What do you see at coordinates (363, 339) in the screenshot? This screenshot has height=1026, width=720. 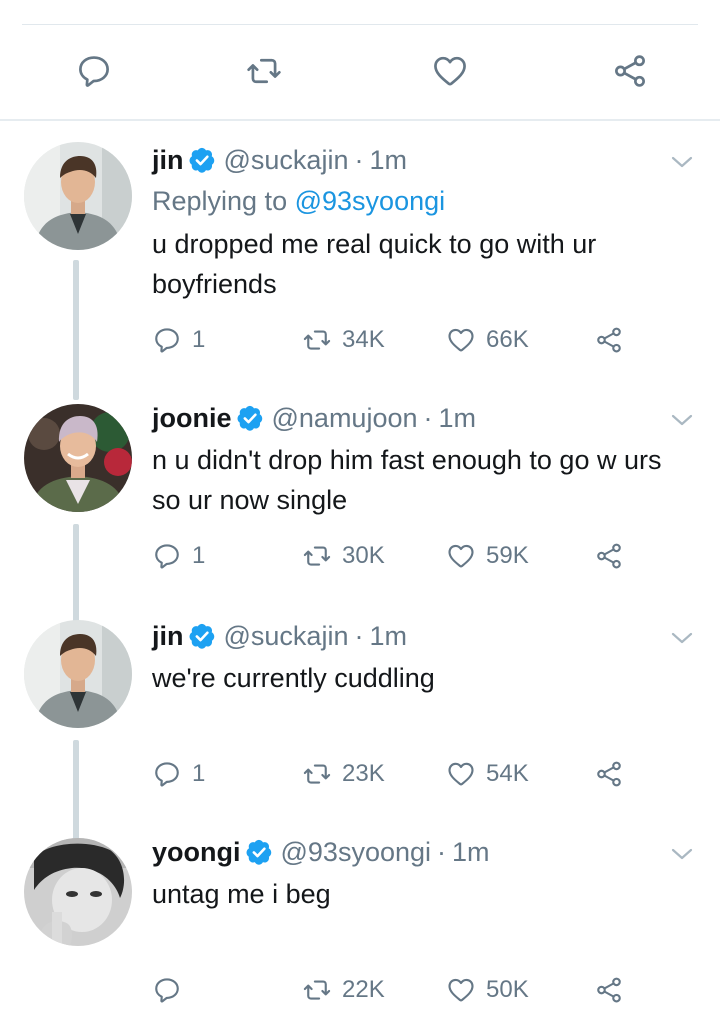 I see `retweet-count: 34K` at bounding box center [363, 339].